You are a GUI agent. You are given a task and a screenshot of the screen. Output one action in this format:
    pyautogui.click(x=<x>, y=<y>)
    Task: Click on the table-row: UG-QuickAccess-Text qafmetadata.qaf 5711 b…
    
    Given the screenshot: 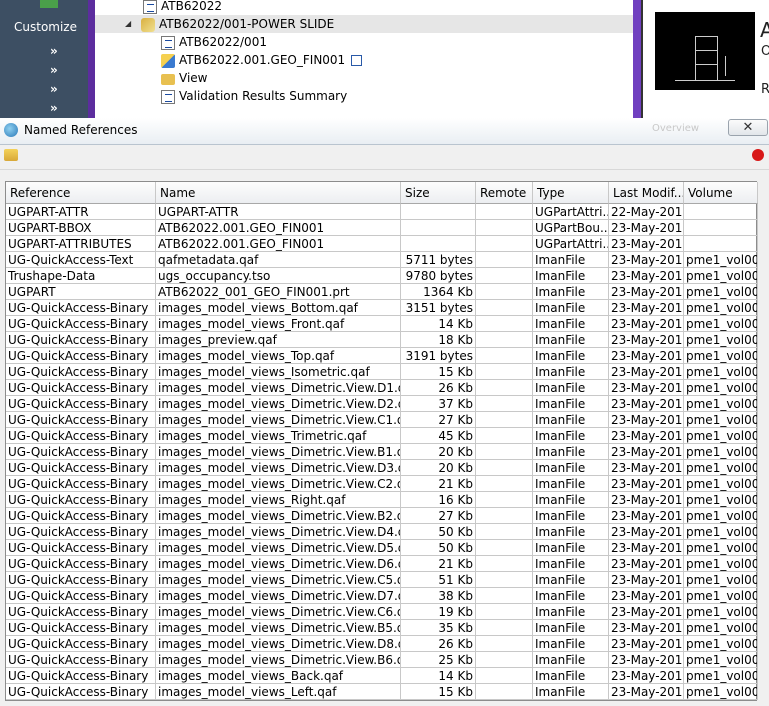 What is the action you would take?
    pyautogui.click(x=382, y=260)
    